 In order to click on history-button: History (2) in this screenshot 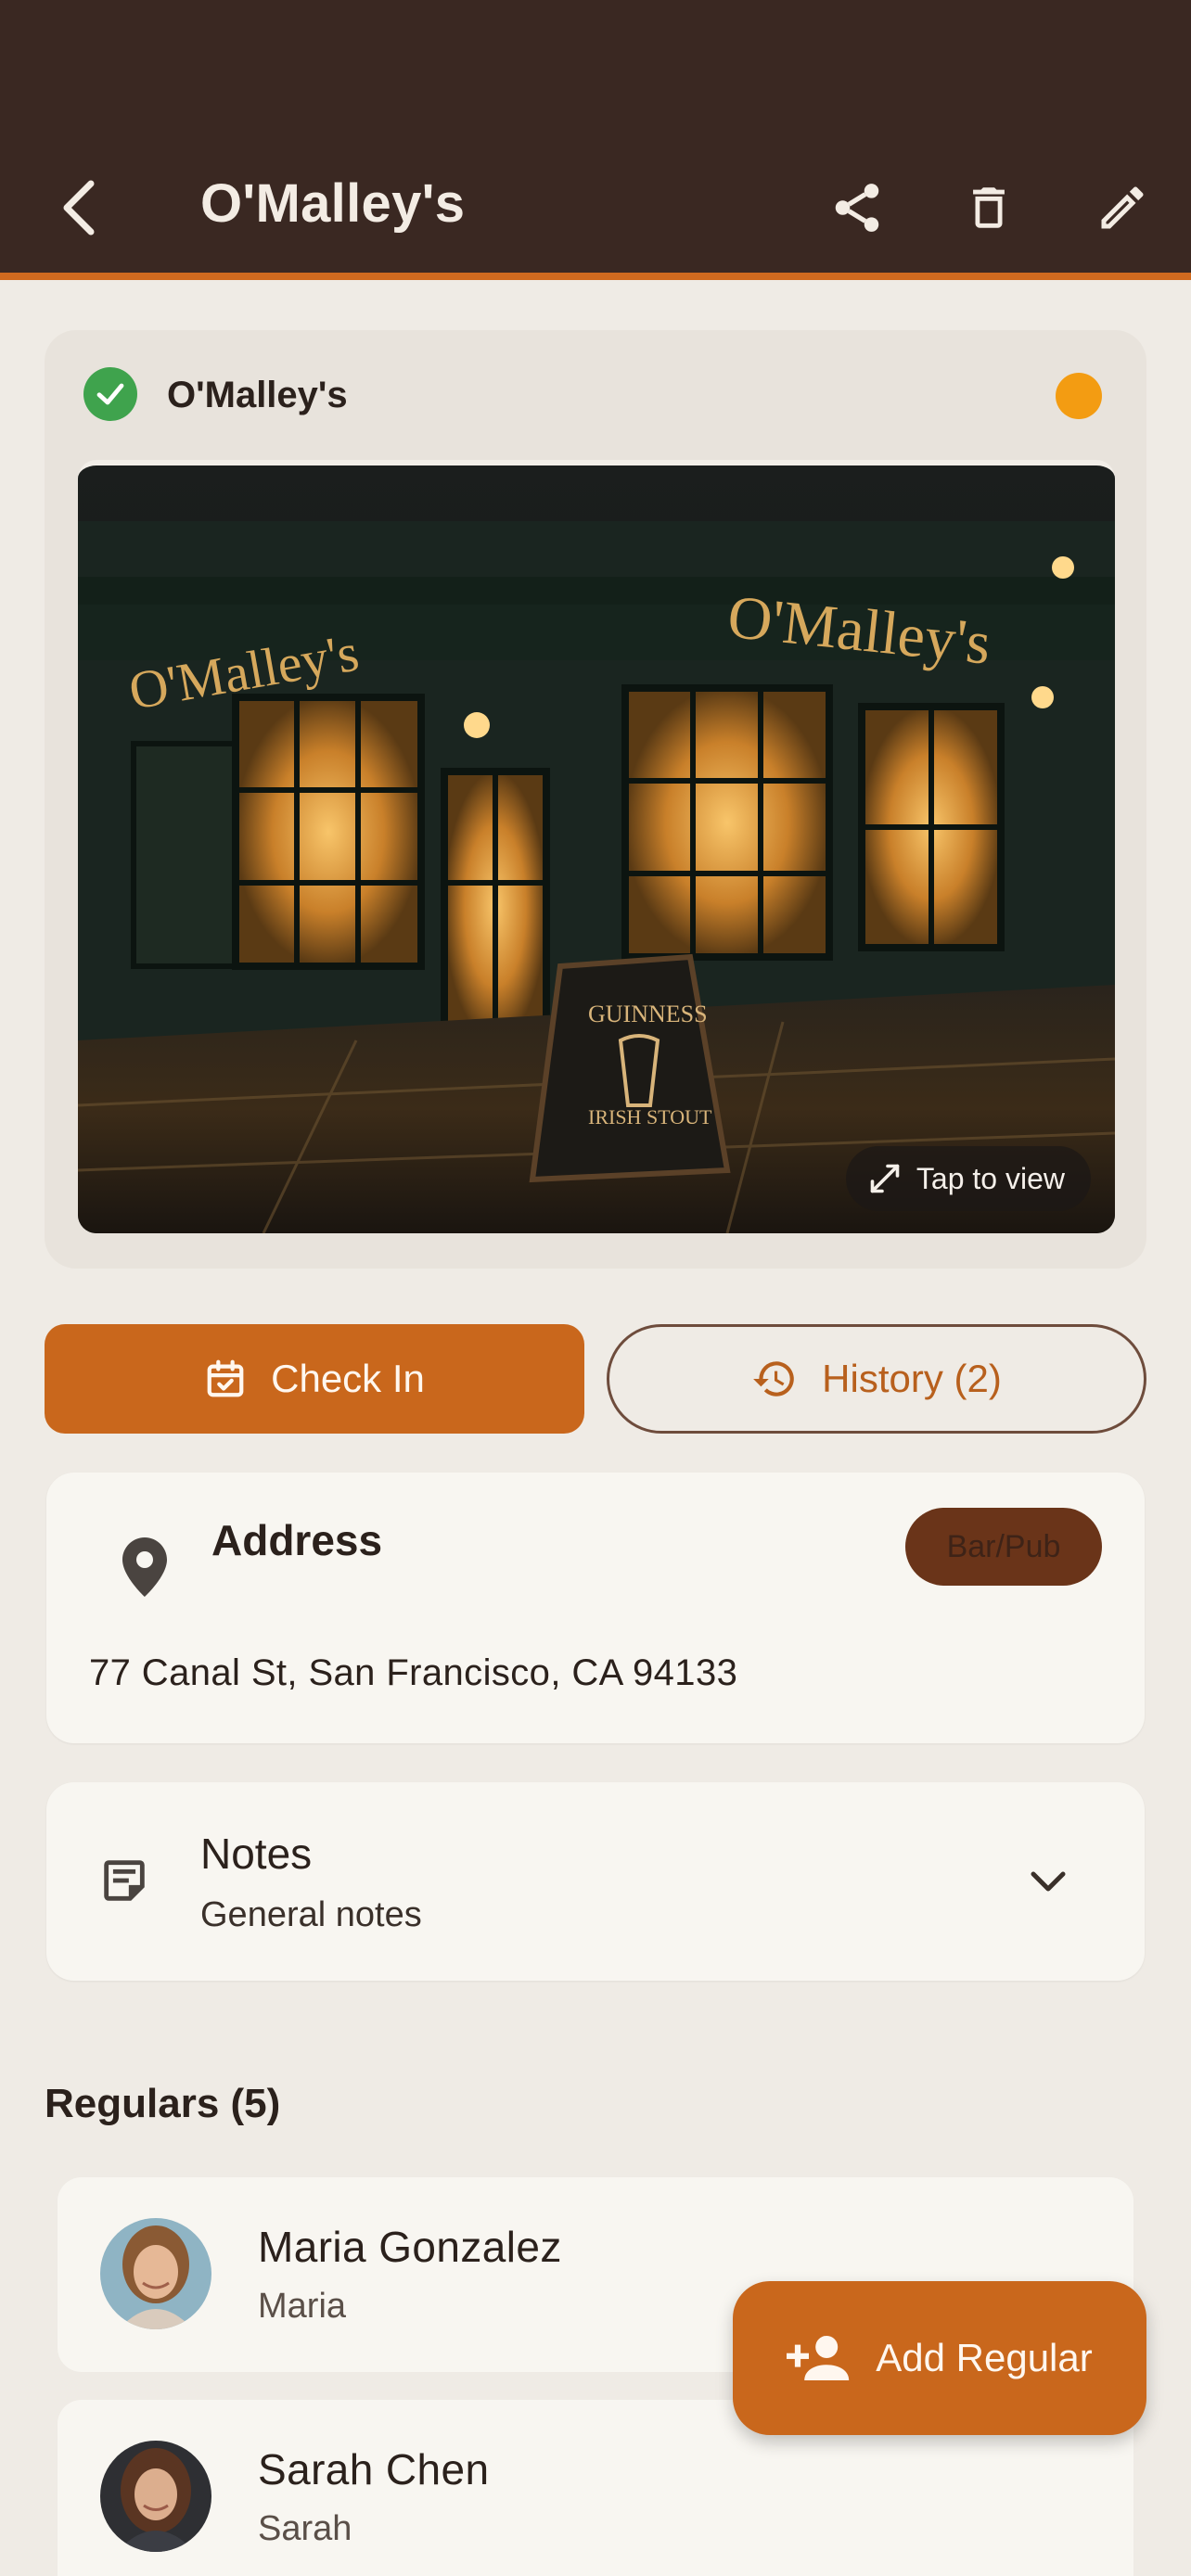, I will do `click(876, 1379)`.